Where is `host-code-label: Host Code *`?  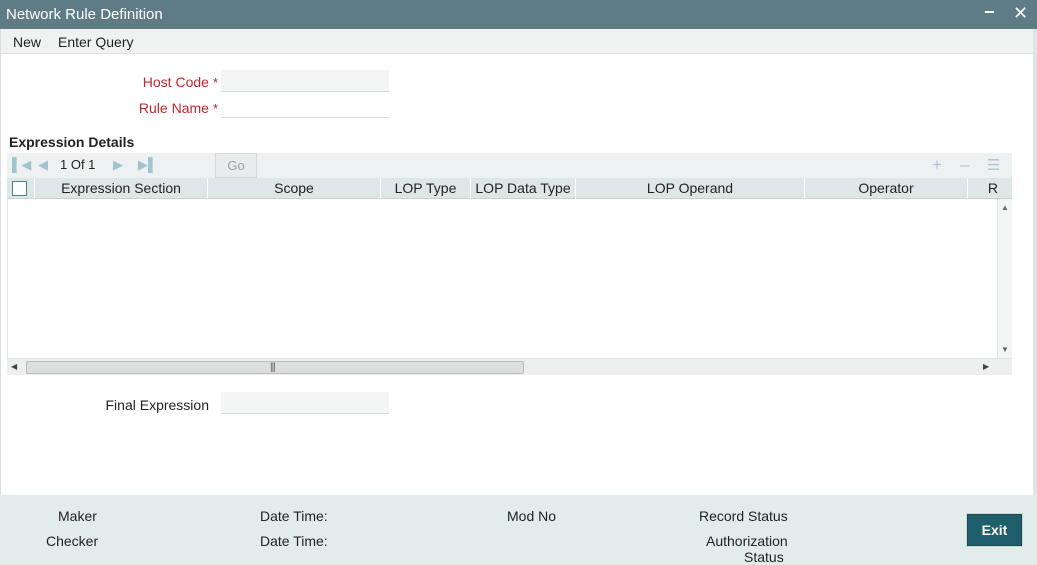
host-code-label: Host Code * is located at coordinates (159, 82).